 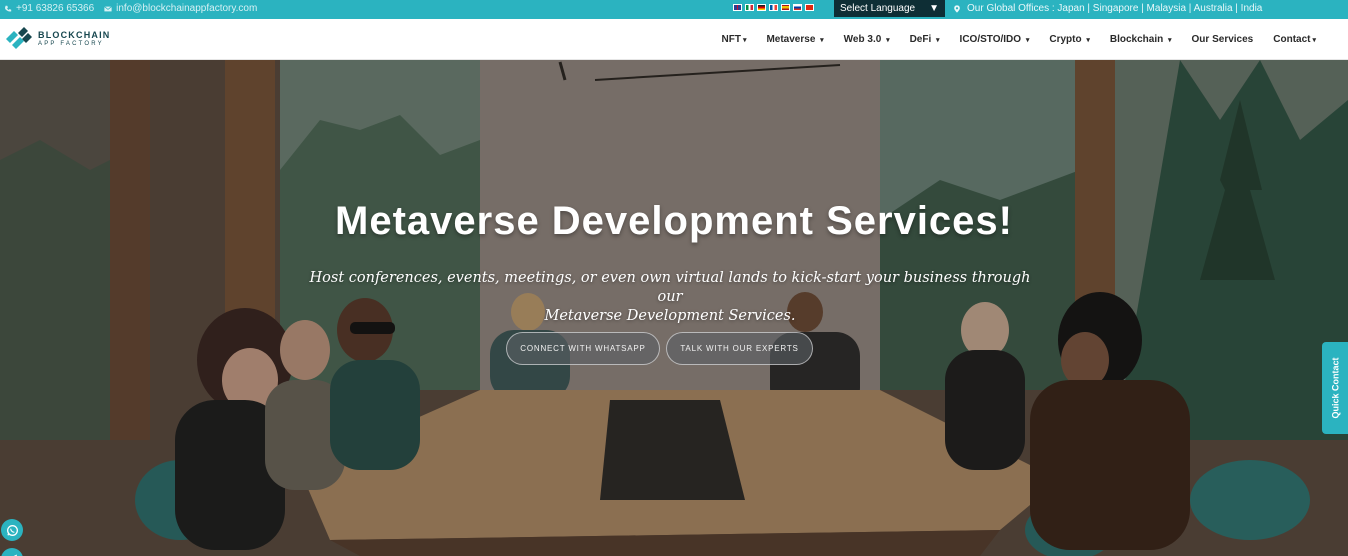 I want to click on whatsapp-icon, so click(x=12, y=530).